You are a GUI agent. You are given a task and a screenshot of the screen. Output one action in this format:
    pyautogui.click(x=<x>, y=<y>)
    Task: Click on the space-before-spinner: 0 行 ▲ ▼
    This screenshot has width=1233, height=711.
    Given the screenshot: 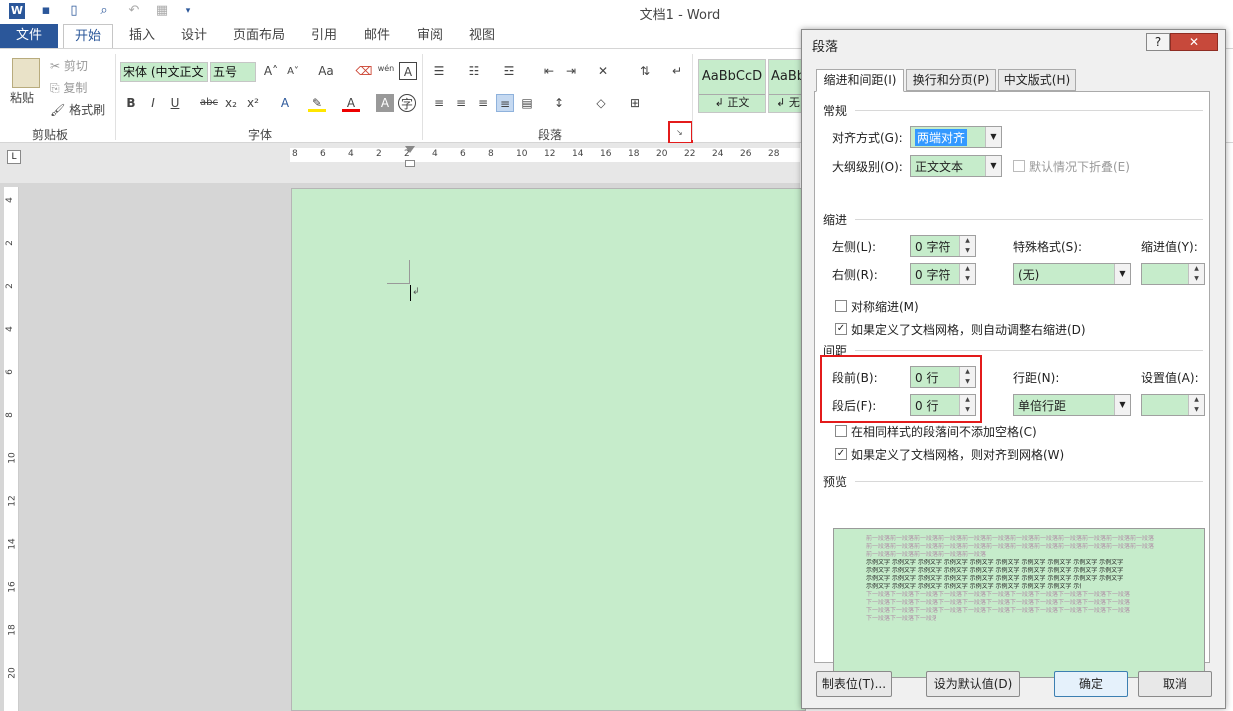 What is the action you would take?
    pyautogui.click(x=943, y=377)
    